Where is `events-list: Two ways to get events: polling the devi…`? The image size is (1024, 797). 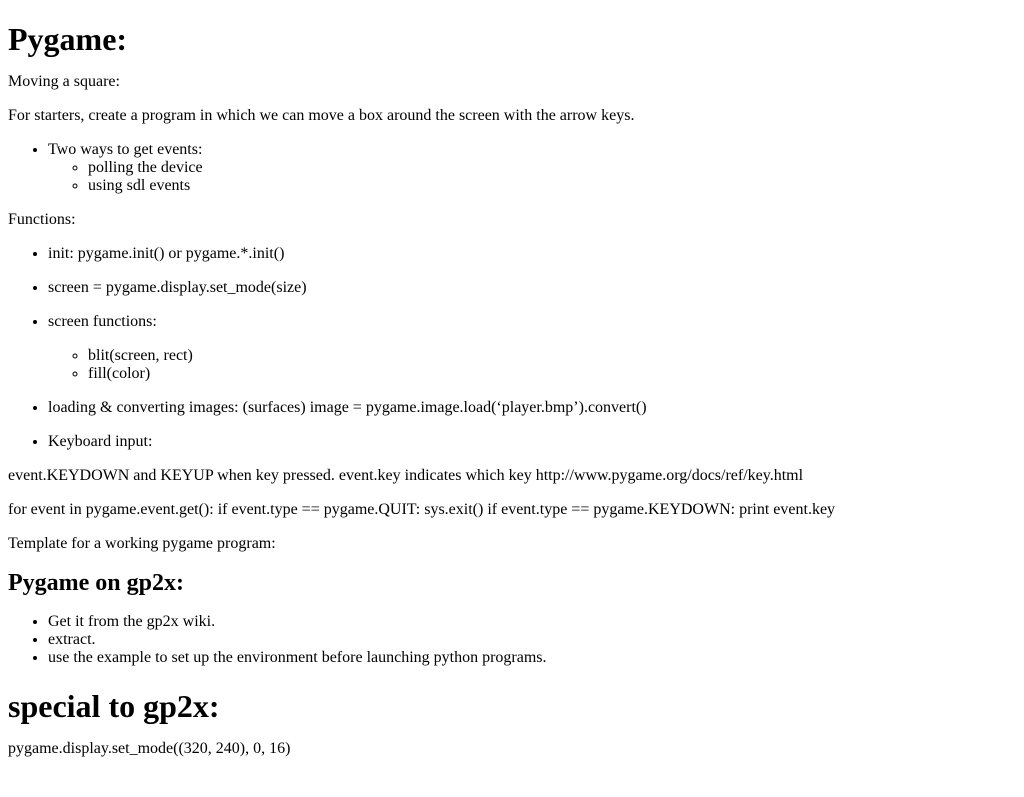 events-list: Two ways to get events: polling the devi… is located at coordinates (512, 168).